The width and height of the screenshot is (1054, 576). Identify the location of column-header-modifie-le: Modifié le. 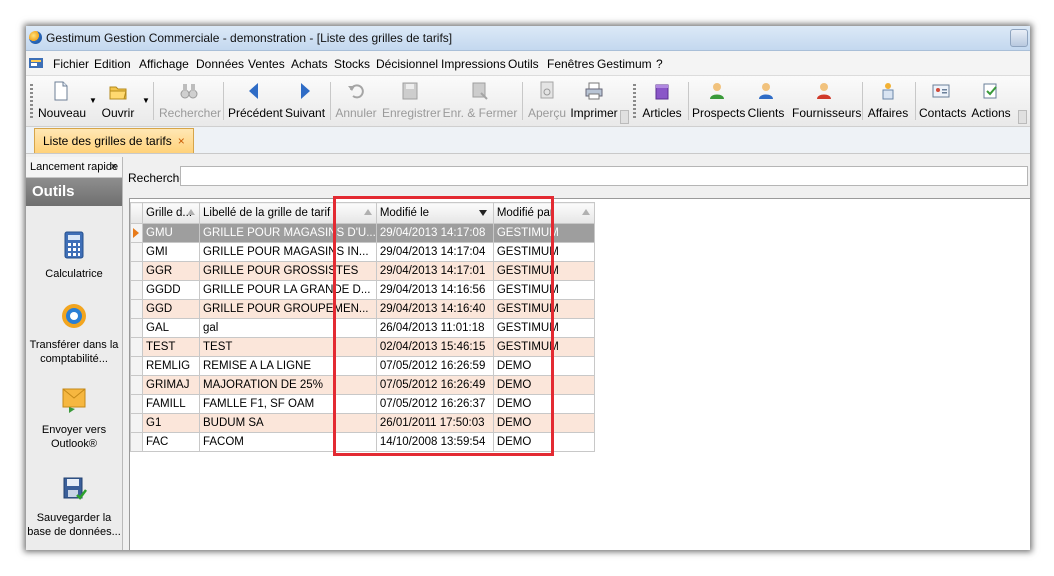
(434, 213).